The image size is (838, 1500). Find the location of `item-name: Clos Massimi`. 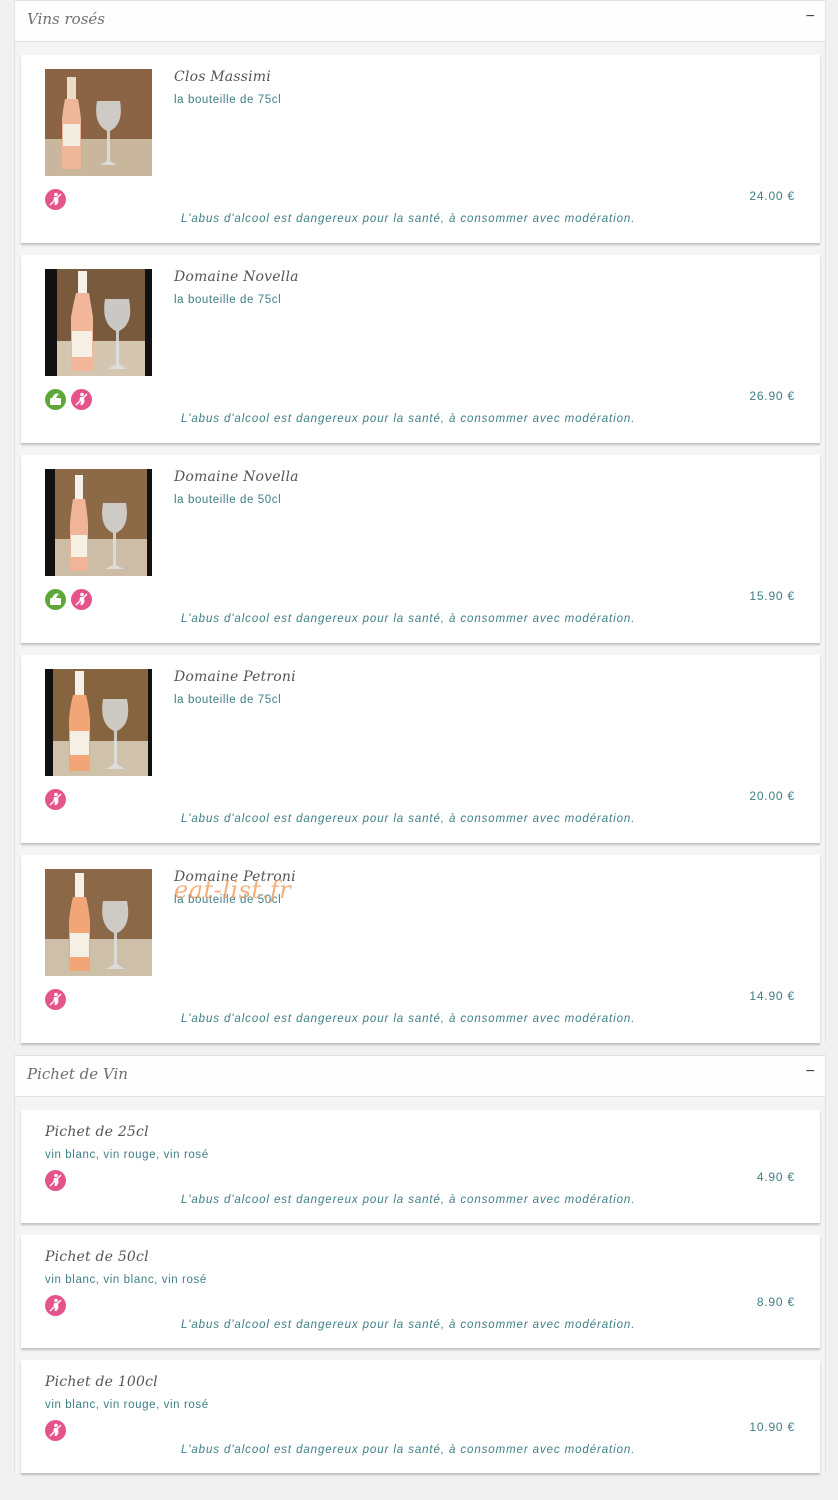

item-name: Clos Massimi is located at coordinates (222, 77).